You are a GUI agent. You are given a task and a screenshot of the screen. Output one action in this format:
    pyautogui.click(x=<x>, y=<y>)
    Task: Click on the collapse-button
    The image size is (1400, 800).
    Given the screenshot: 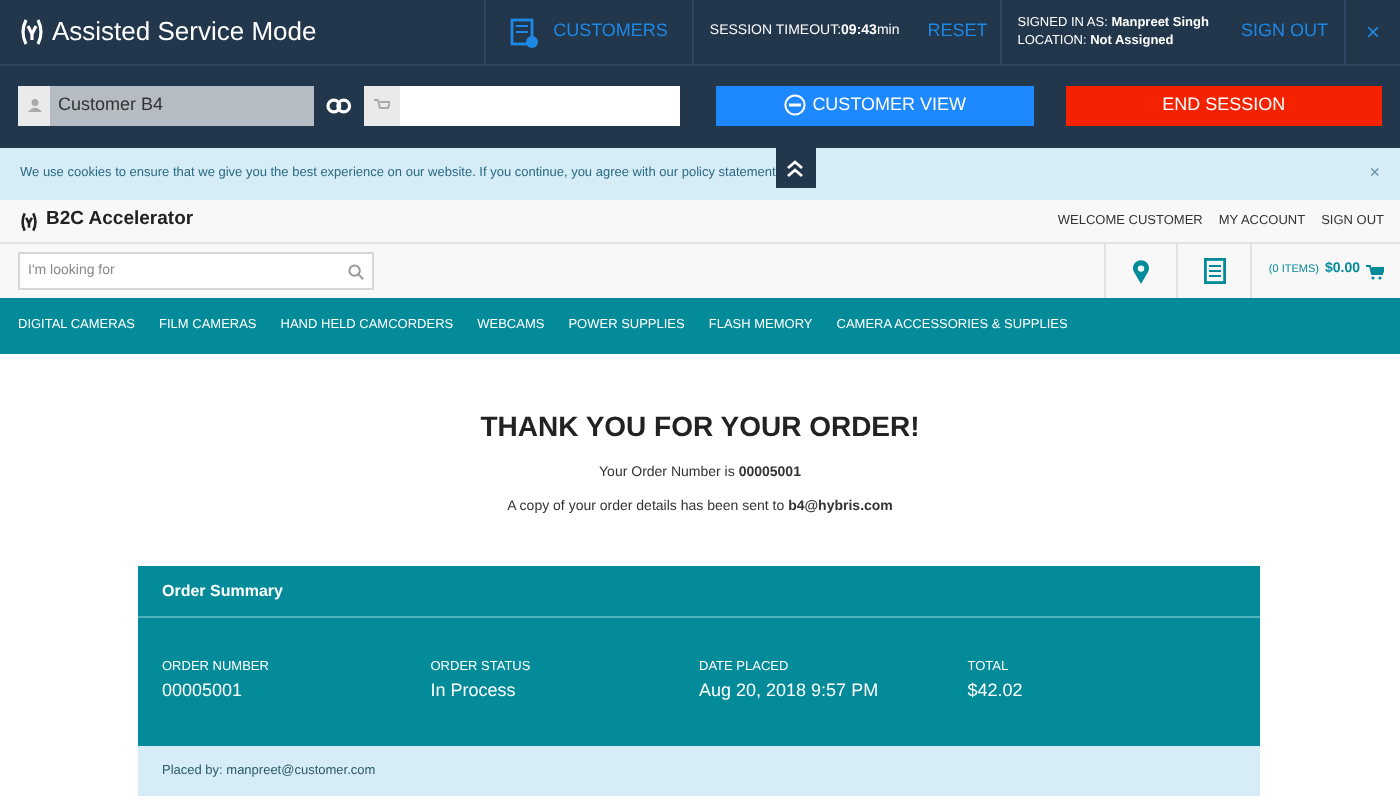 What is the action you would take?
    pyautogui.click(x=795, y=168)
    